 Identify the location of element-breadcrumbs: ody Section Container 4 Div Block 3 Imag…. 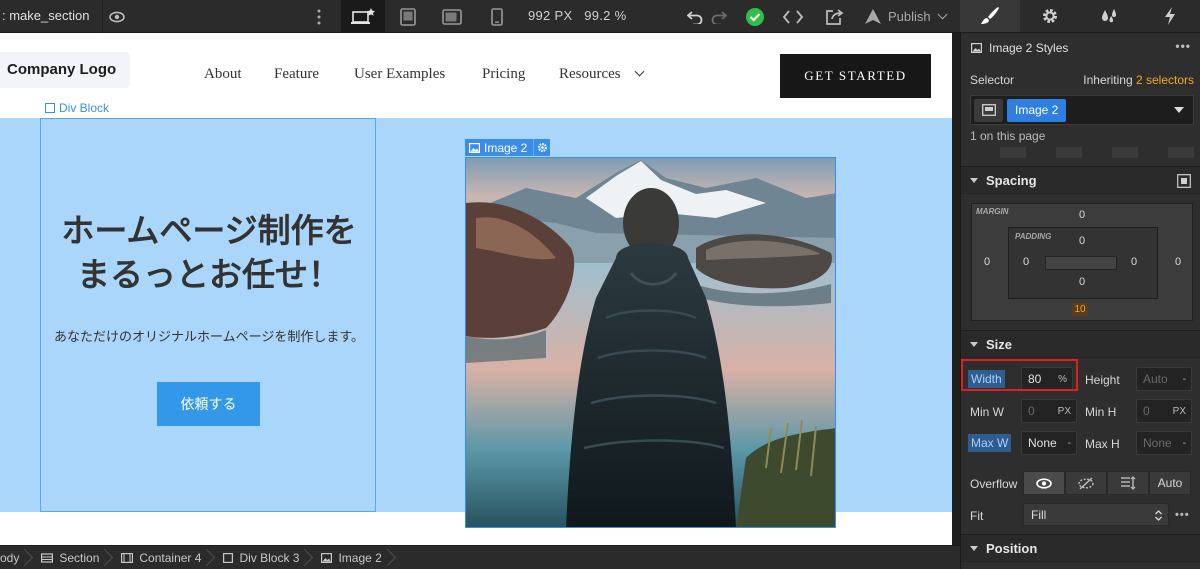
(480, 557).